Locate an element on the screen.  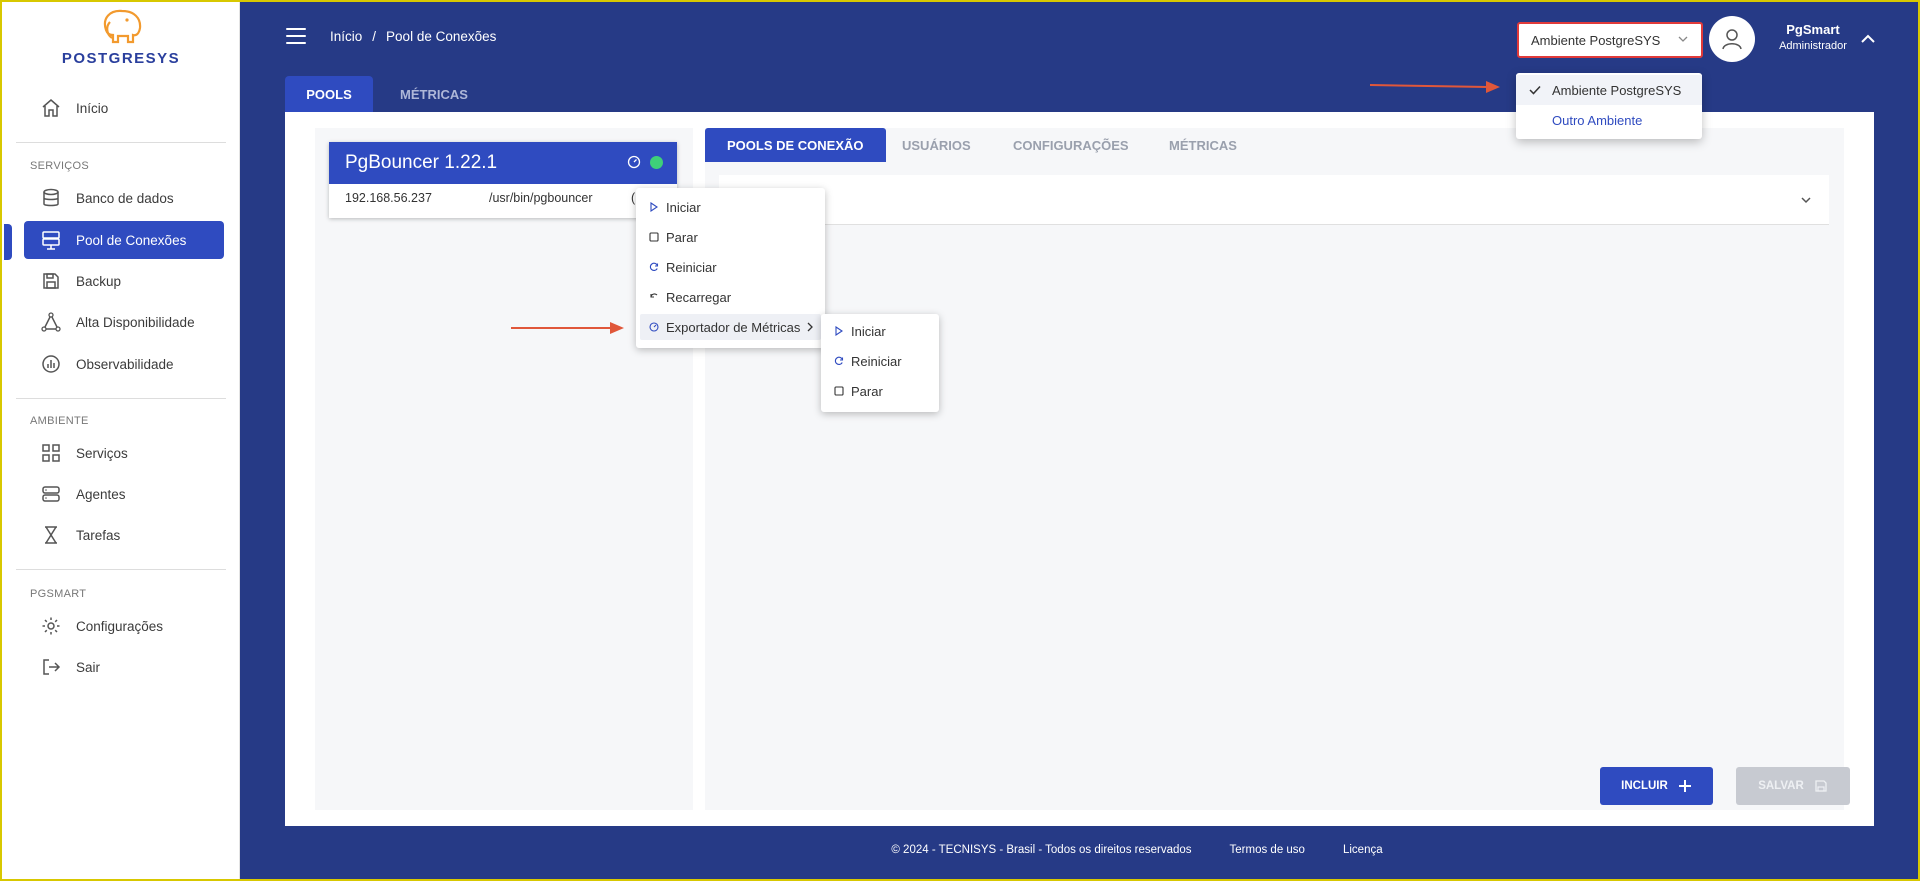
tab-pools-de-conexao: POOLS DE CONEXÃO is located at coordinates (795, 145).